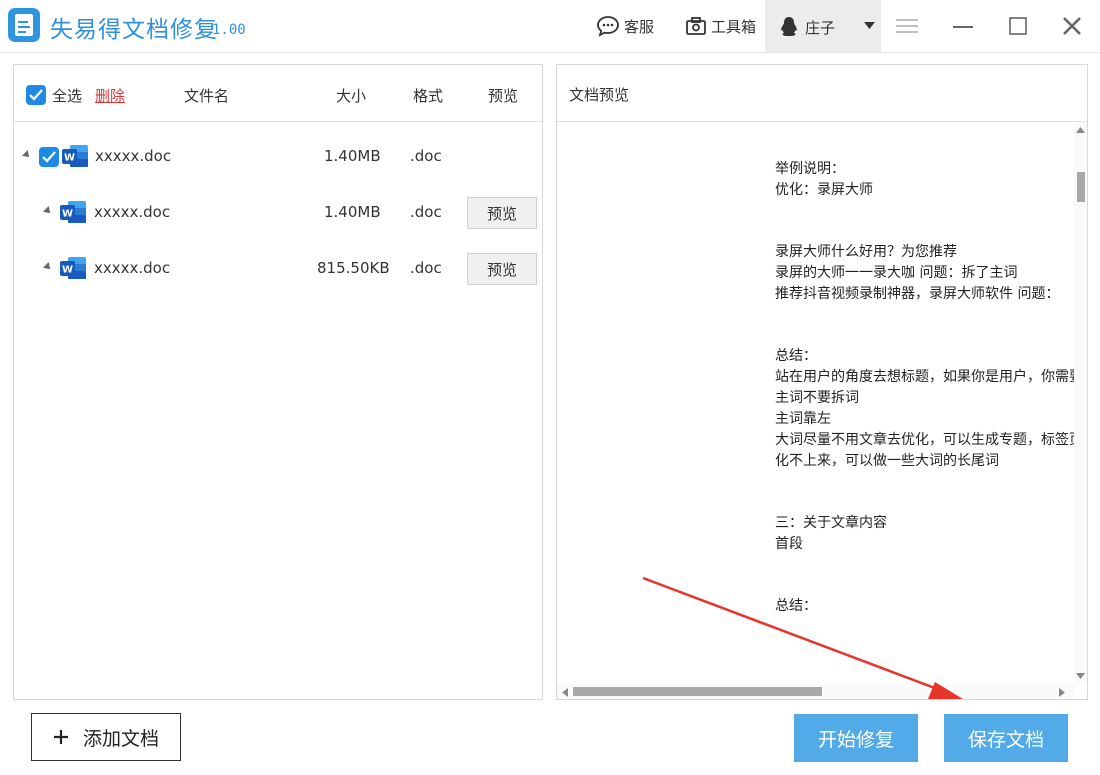  I want to click on horizontal-scrollbar, so click(816, 691).